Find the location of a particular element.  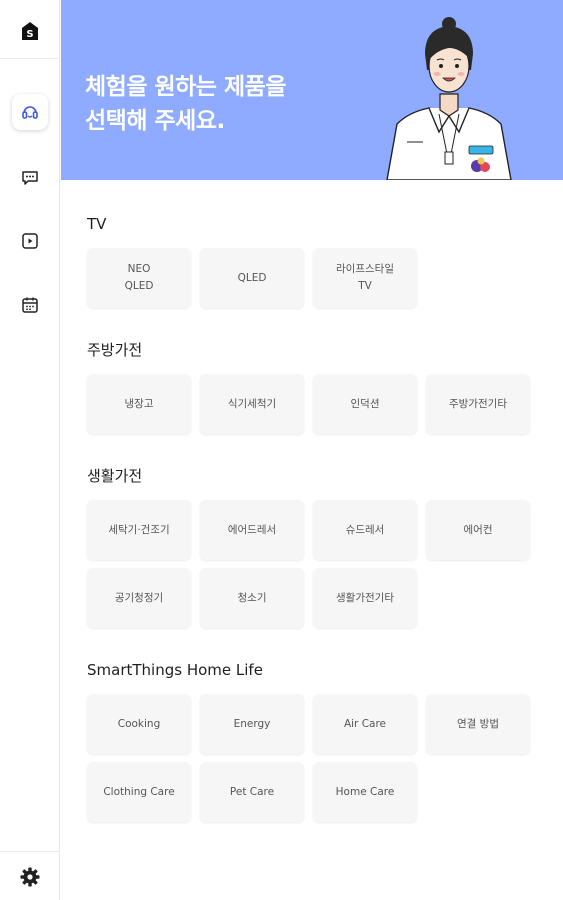

category-card: 세탁기·건조기 is located at coordinates (139, 530).